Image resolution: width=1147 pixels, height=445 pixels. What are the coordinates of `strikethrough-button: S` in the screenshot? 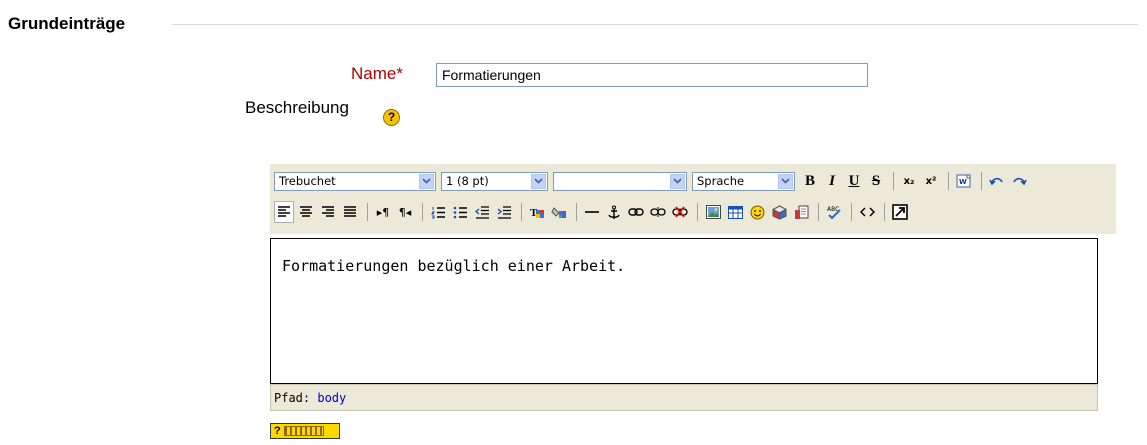 It's located at (876, 181).